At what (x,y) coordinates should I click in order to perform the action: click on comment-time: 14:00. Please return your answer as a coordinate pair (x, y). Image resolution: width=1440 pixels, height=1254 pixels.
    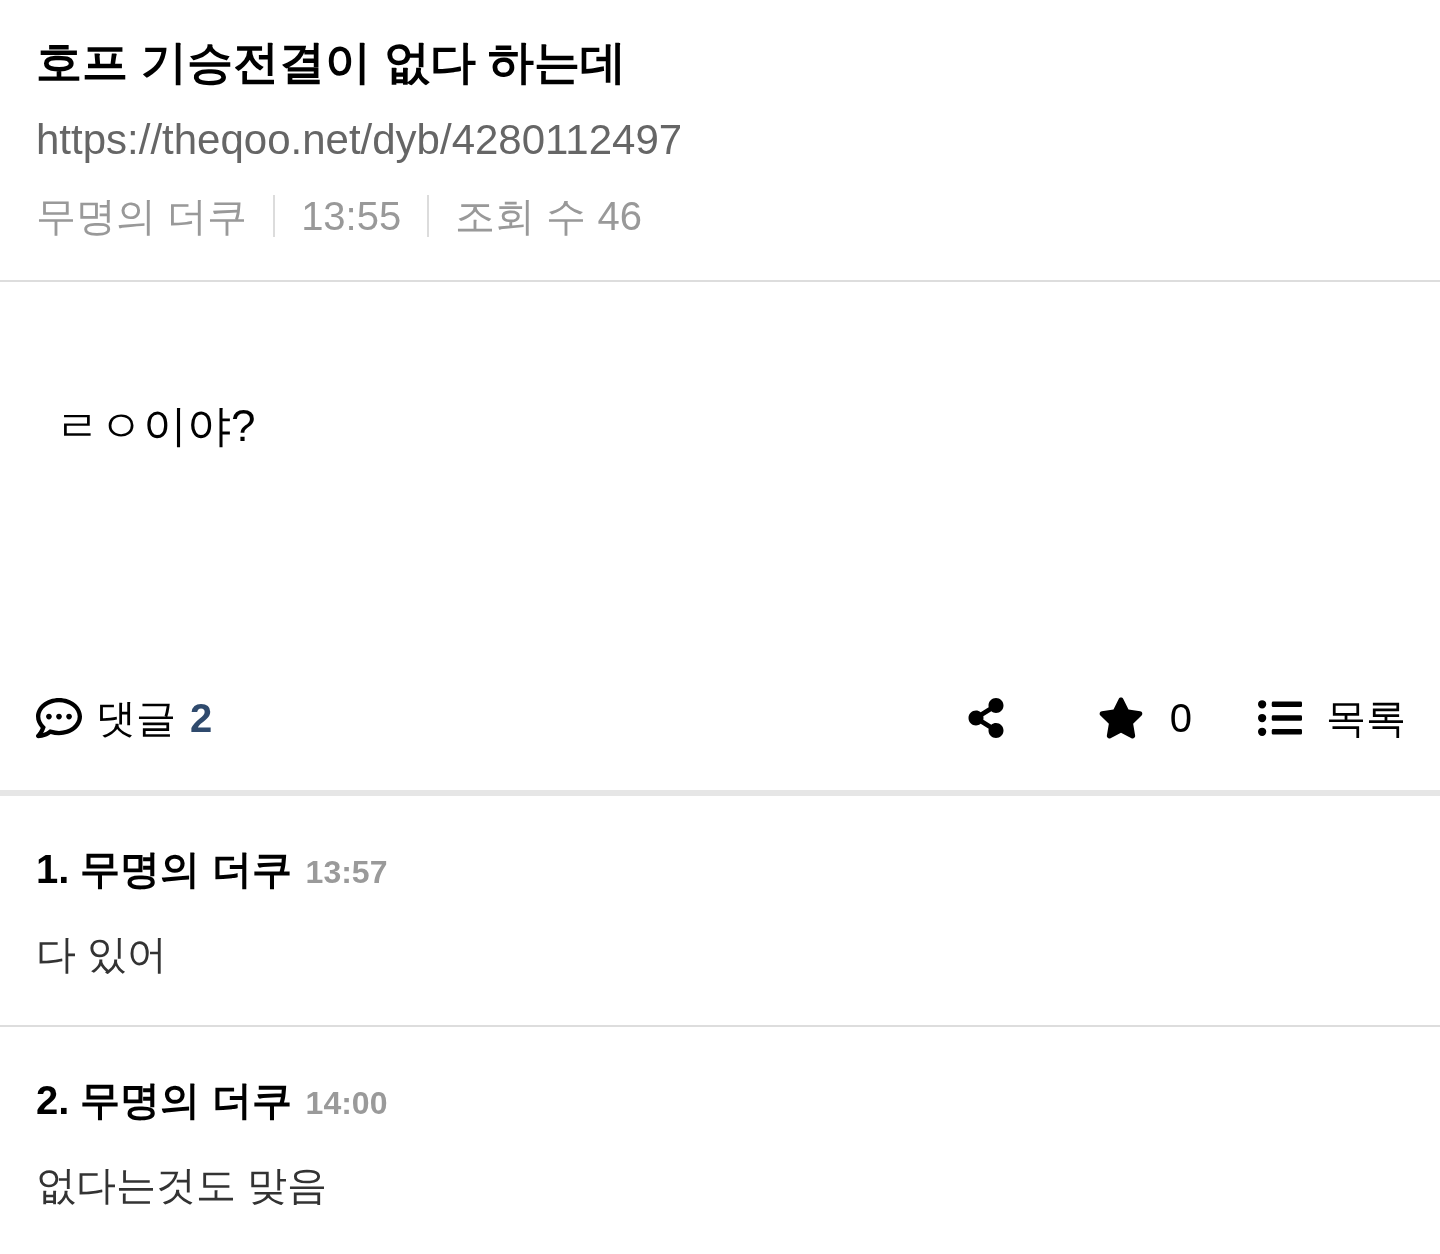
    Looking at the image, I should click on (346, 1103).